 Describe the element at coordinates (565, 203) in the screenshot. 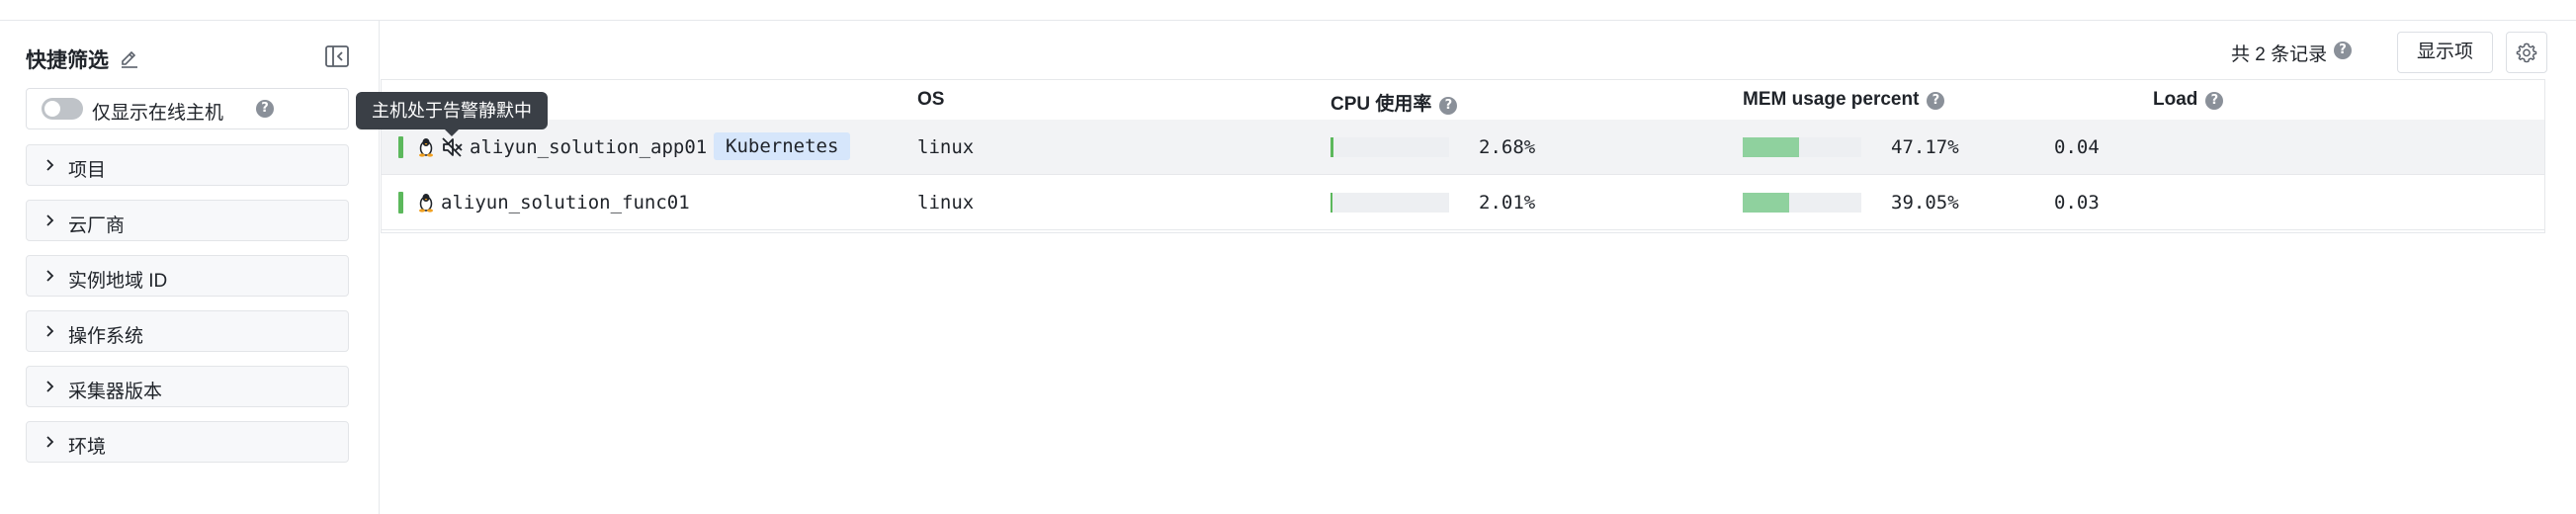

I see `host-name-link: aliyun_solution_func01` at that location.